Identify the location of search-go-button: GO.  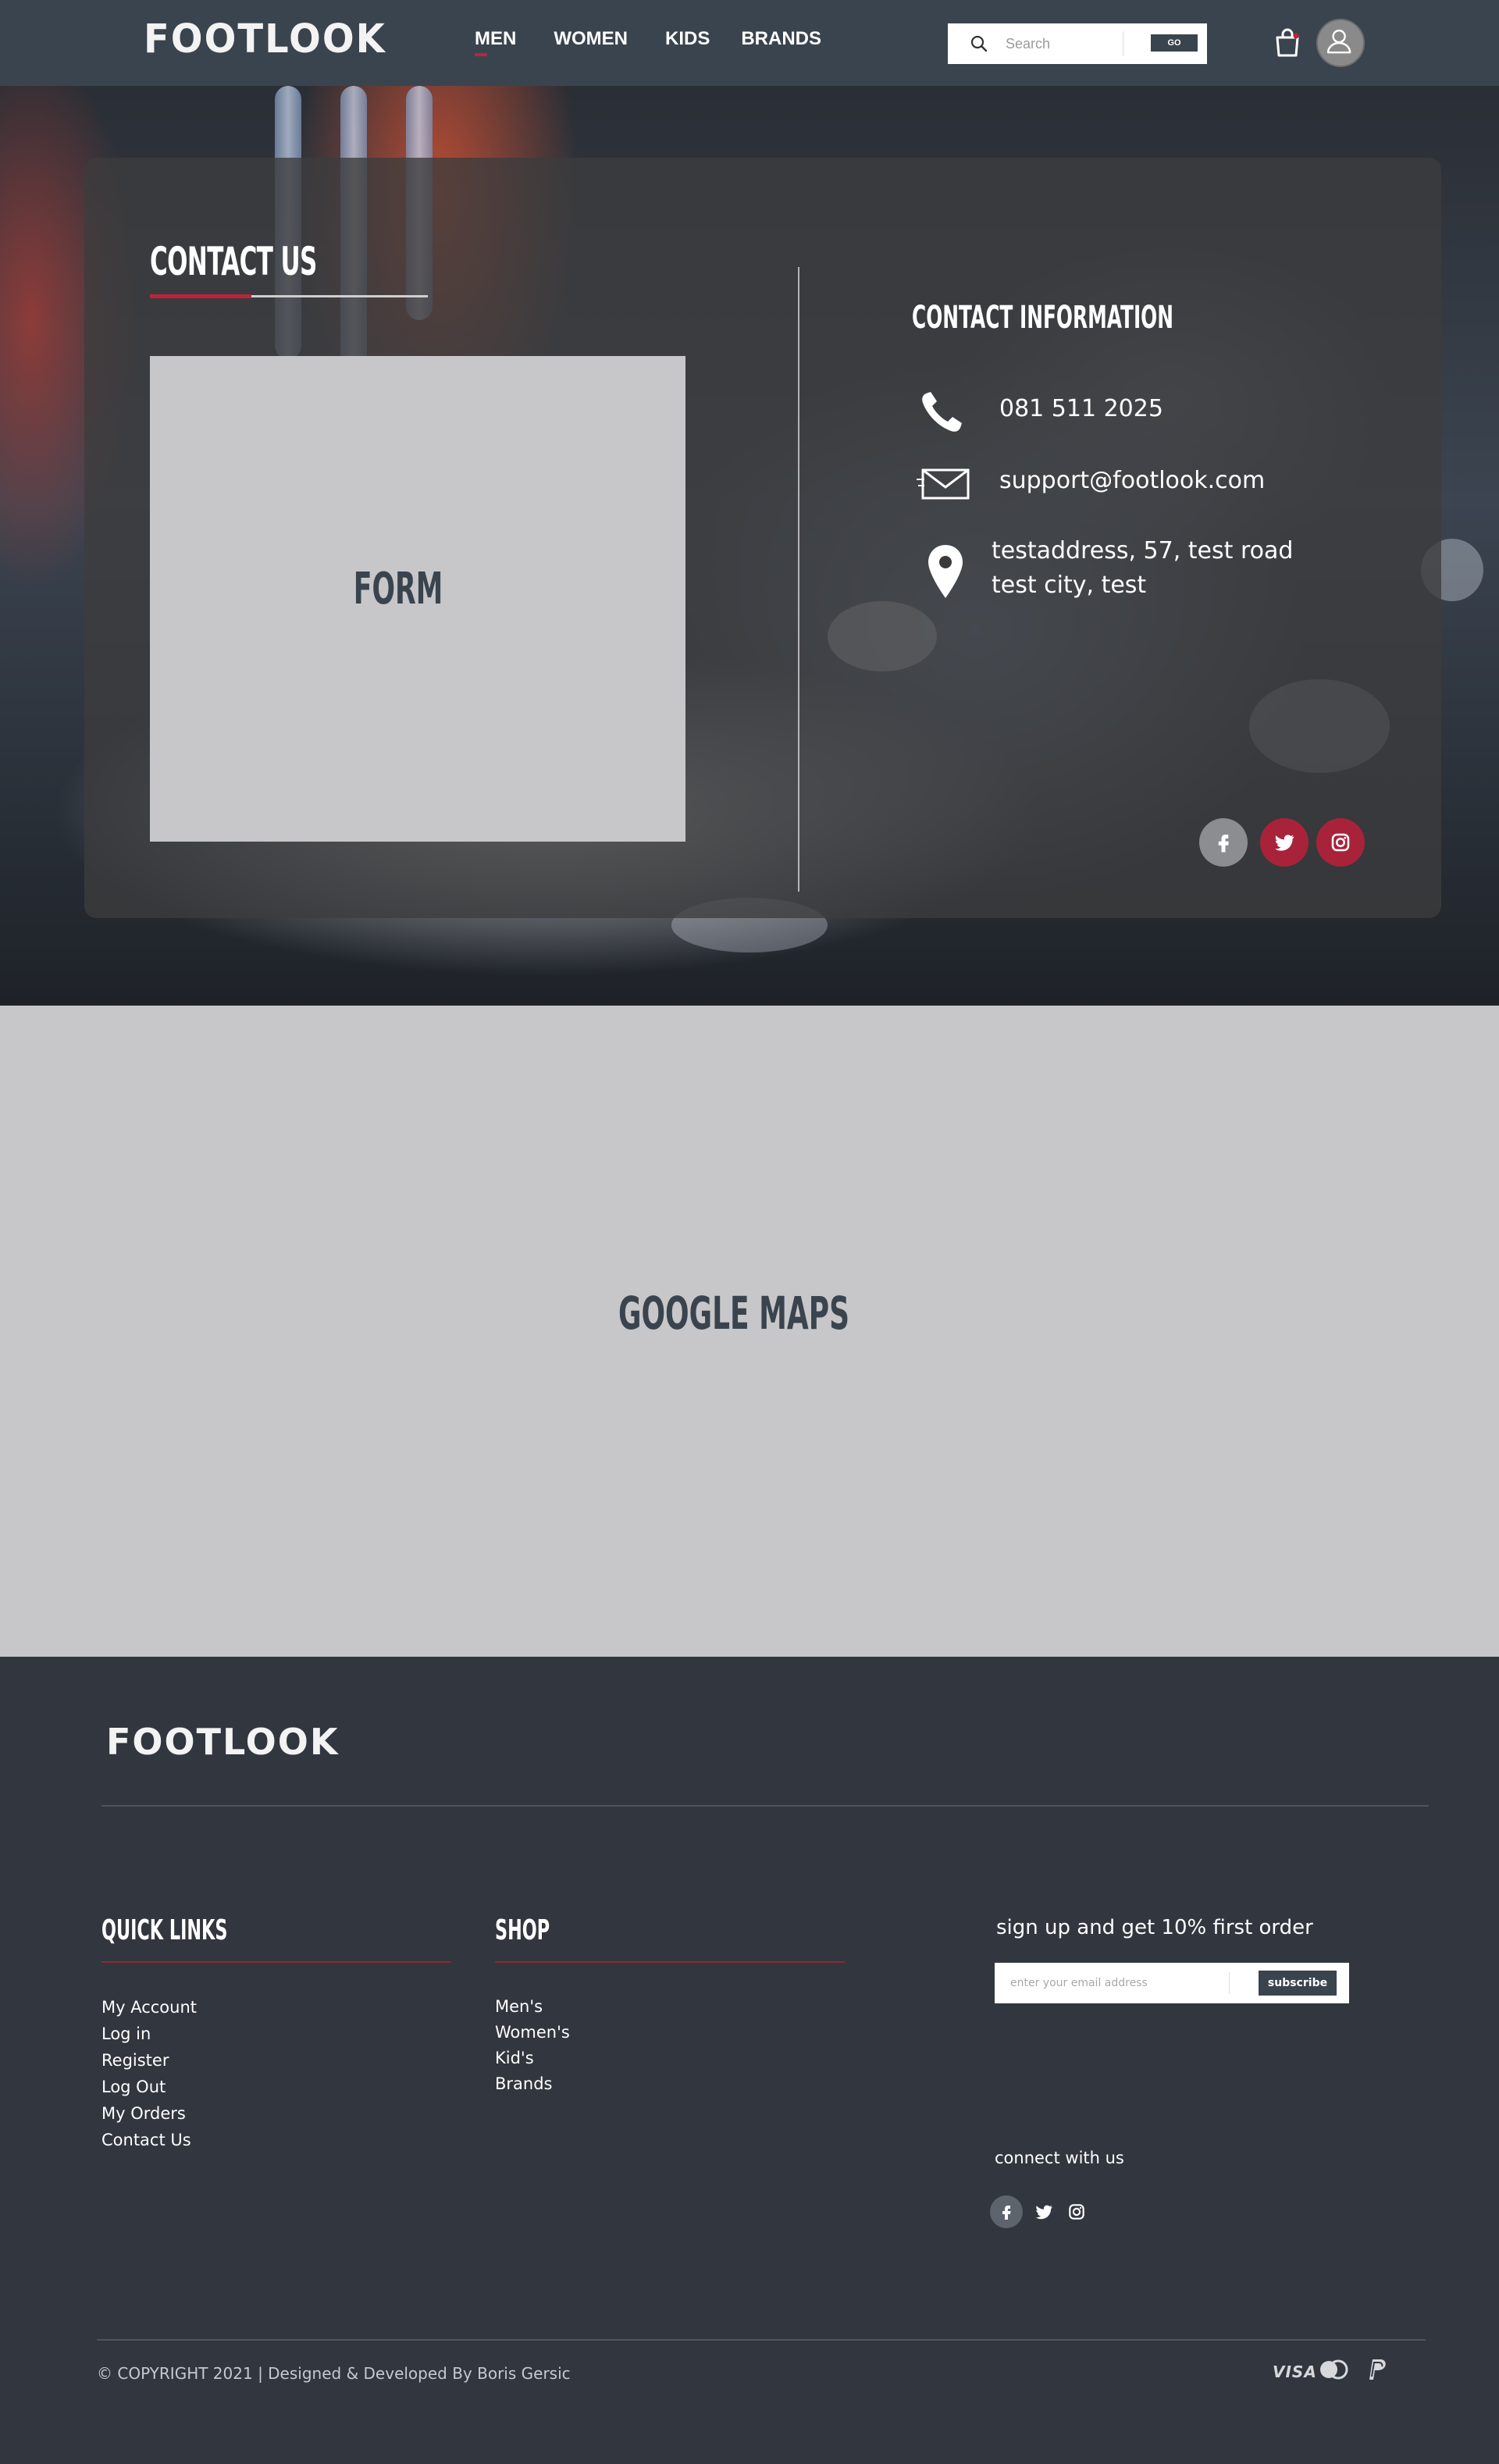
(1174, 43).